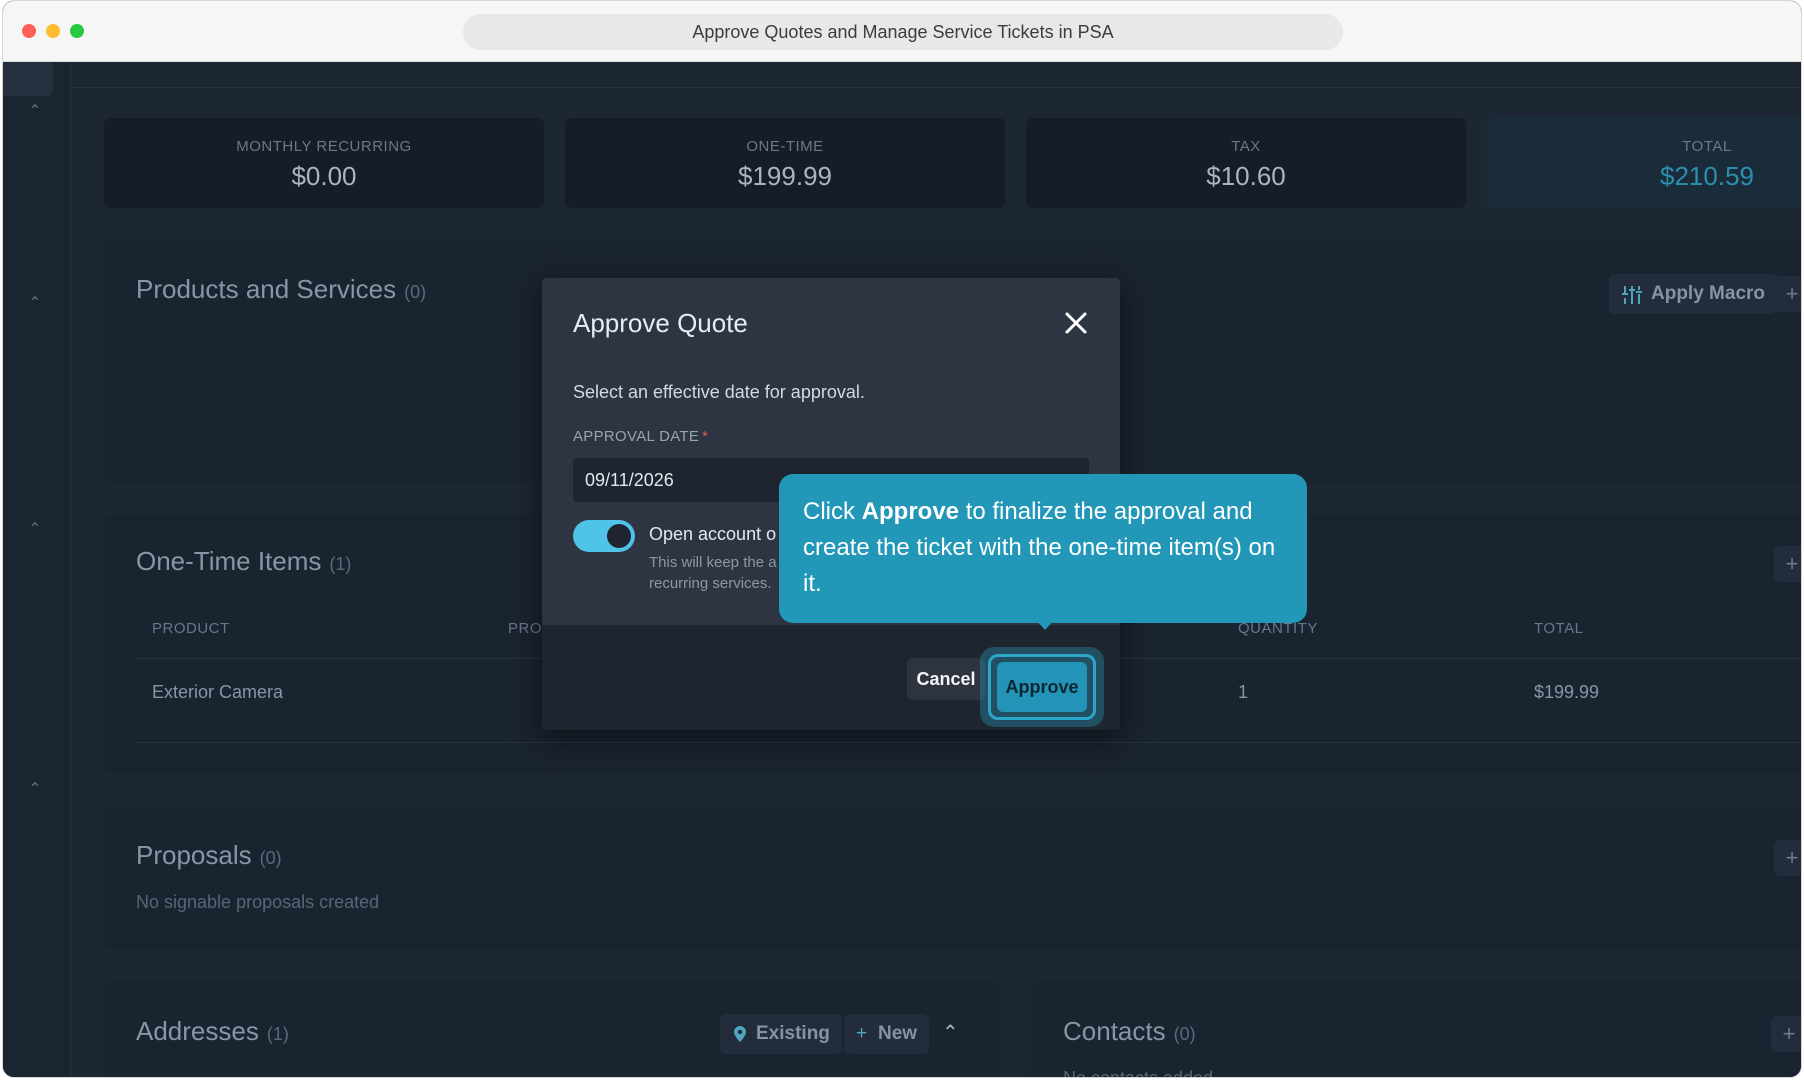  I want to click on stat-value: $0.00, so click(324, 176).